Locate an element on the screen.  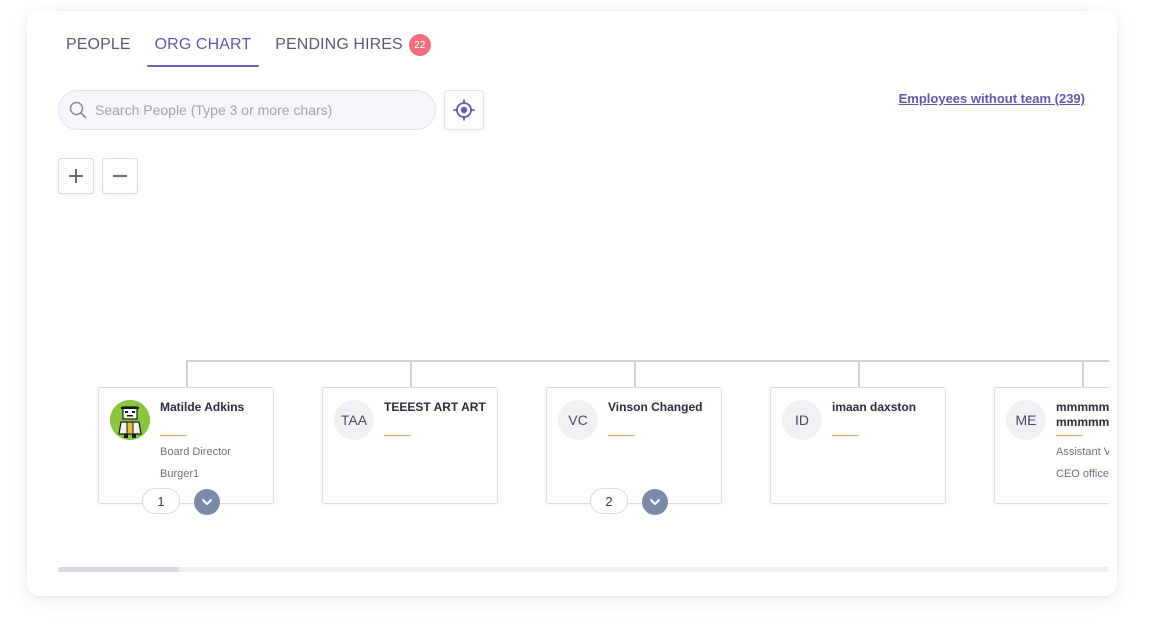
node-job-title: Board Director is located at coordinates (195, 452).